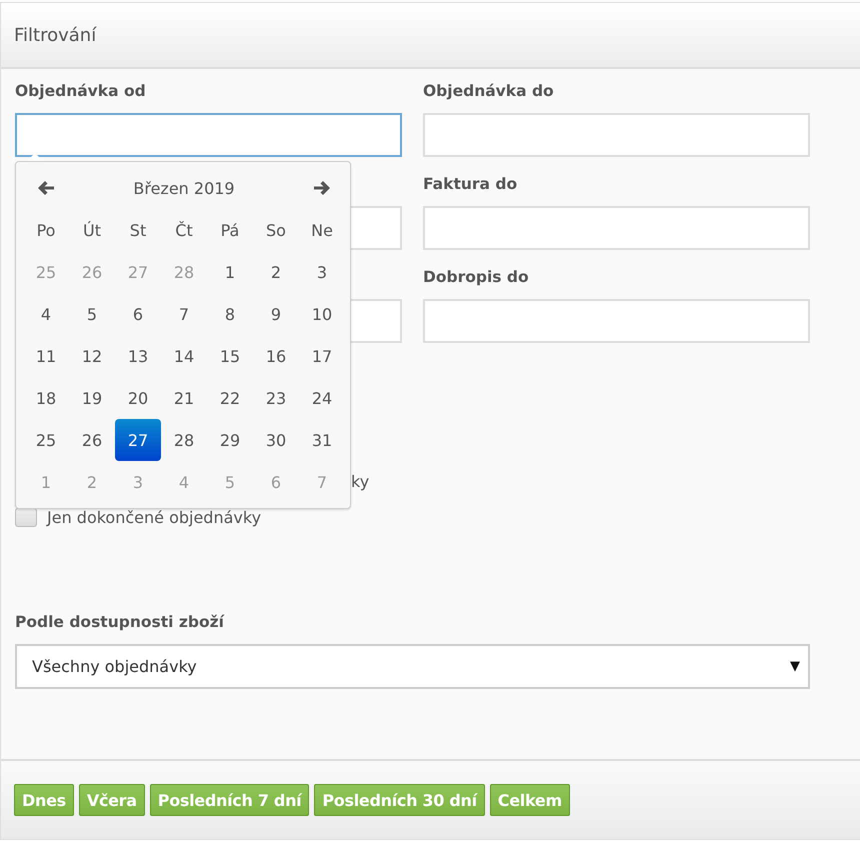 The height and width of the screenshot is (842, 860). I want to click on calendar-day: 3, so click(322, 272).